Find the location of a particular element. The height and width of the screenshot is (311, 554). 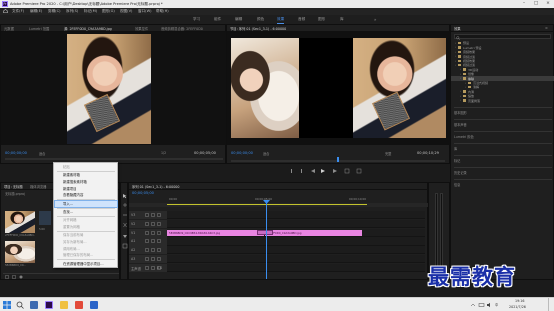

menu-marker: 标记(M) is located at coordinates (90, 11).